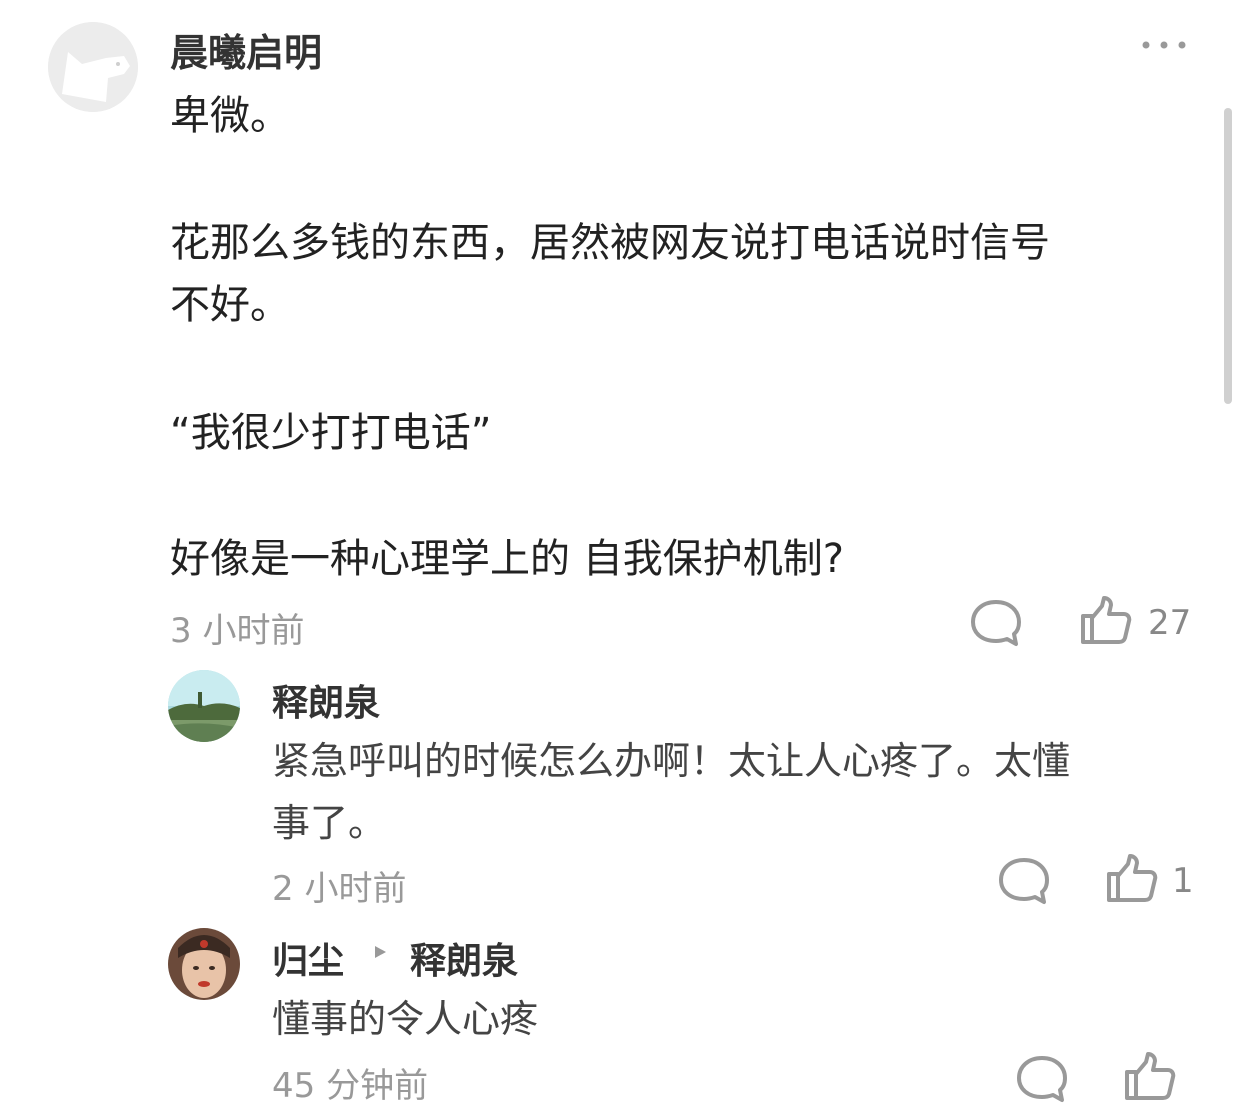 The height and width of the screenshot is (1117, 1242). I want to click on comment-line: 好像是一种心理学上的 自我保护机制?, so click(507, 559).